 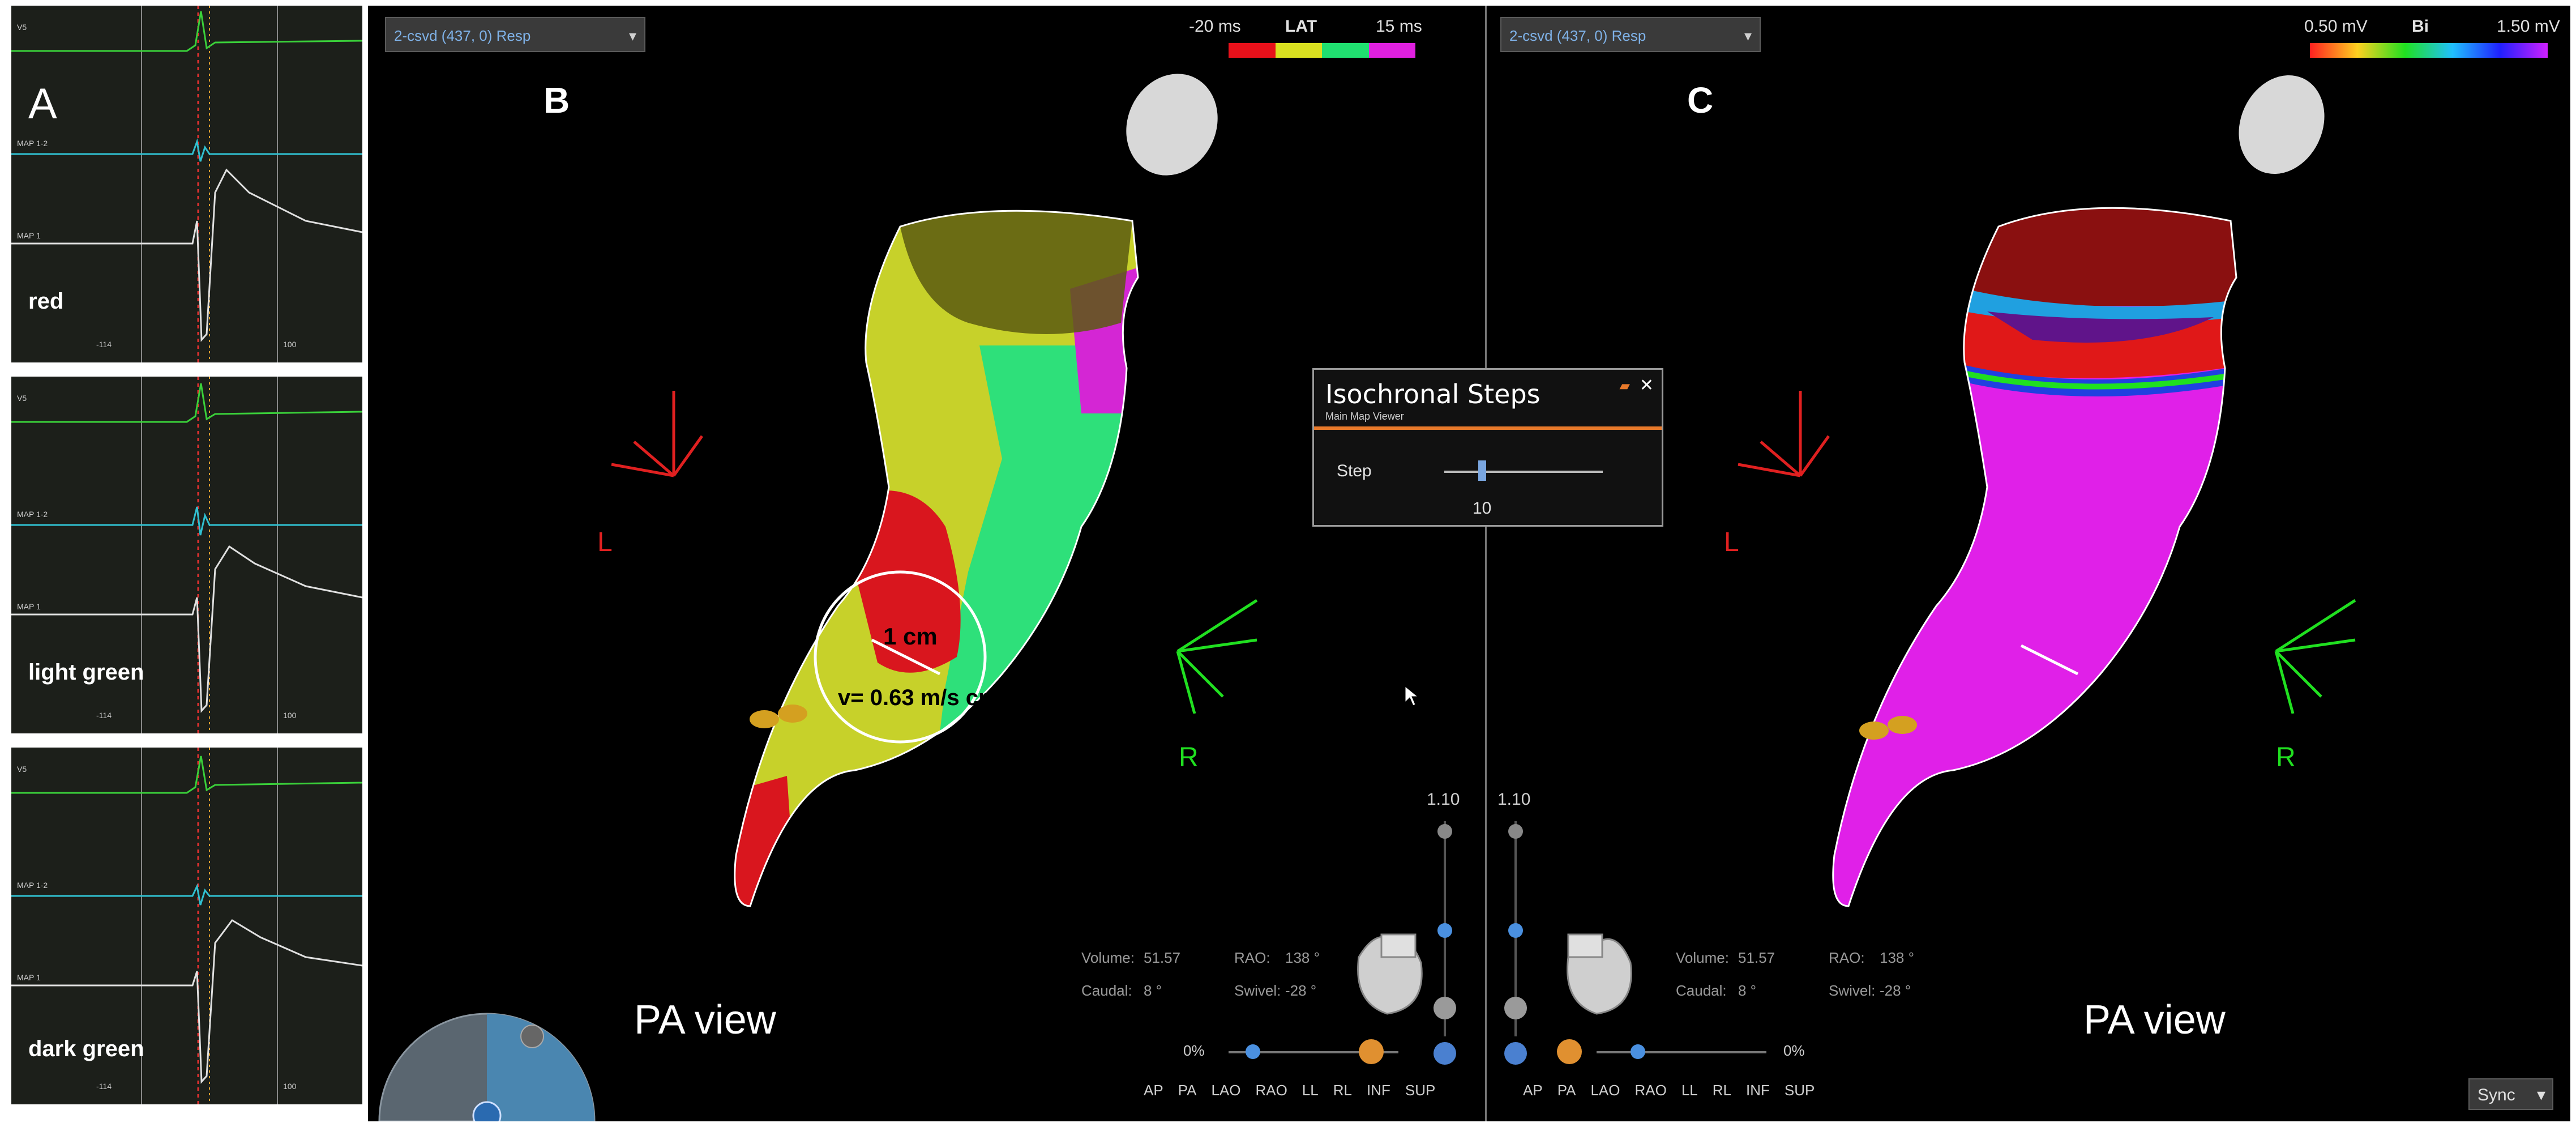 I want to click on egm-trace-light-green: V5 MAP 1-2 MAP 1 light green -114 100, so click(x=186, y=555).